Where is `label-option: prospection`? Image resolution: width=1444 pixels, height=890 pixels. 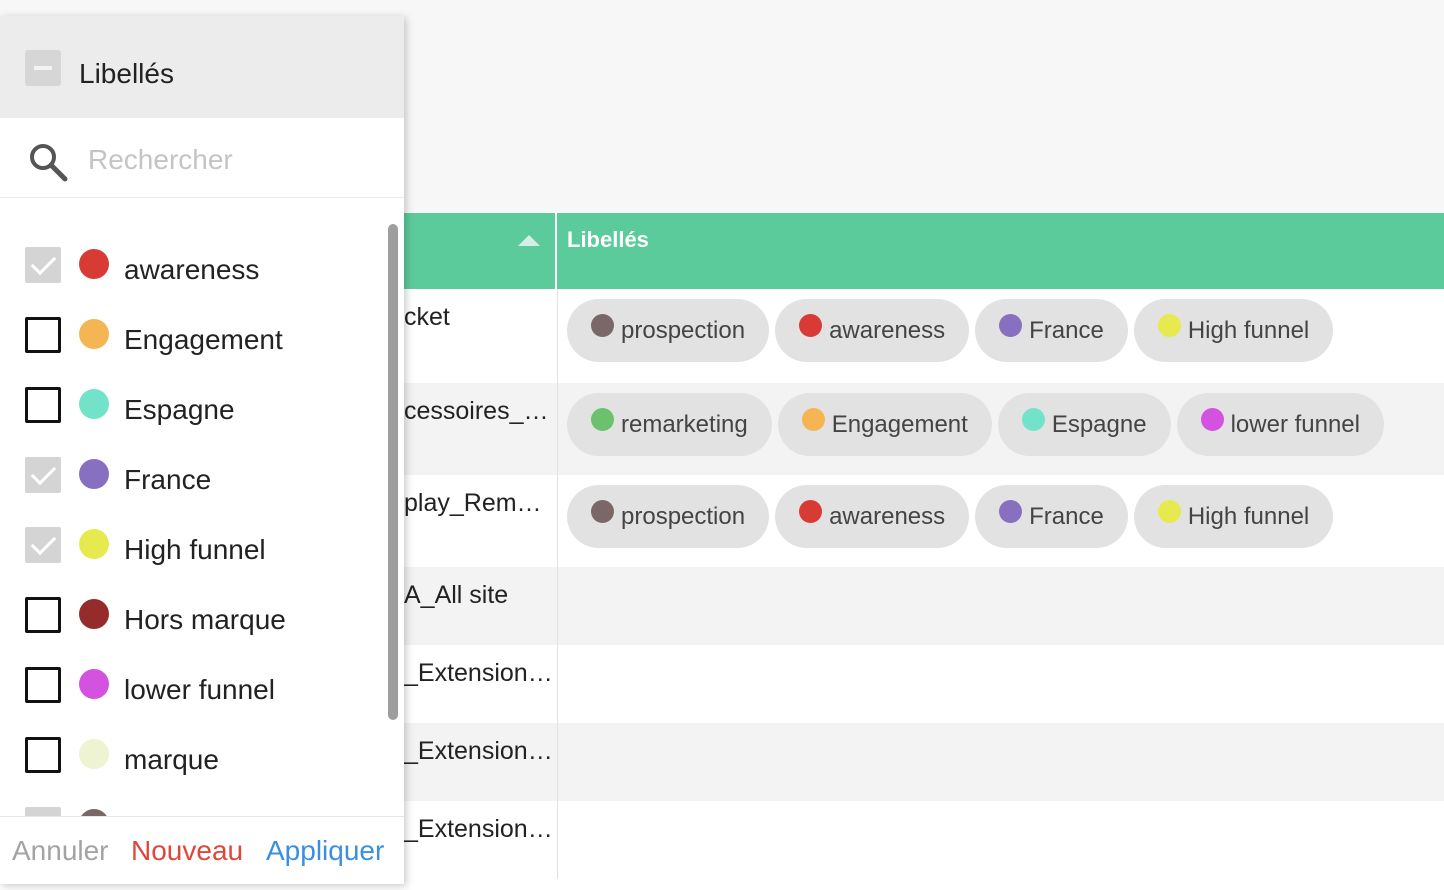 label-option: prospection is located at coordinates (195, 802).